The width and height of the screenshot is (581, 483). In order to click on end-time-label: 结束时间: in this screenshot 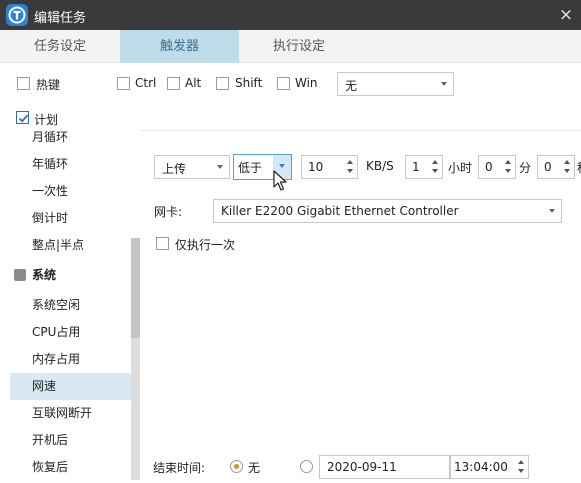, I will do `click(179, 468)`.